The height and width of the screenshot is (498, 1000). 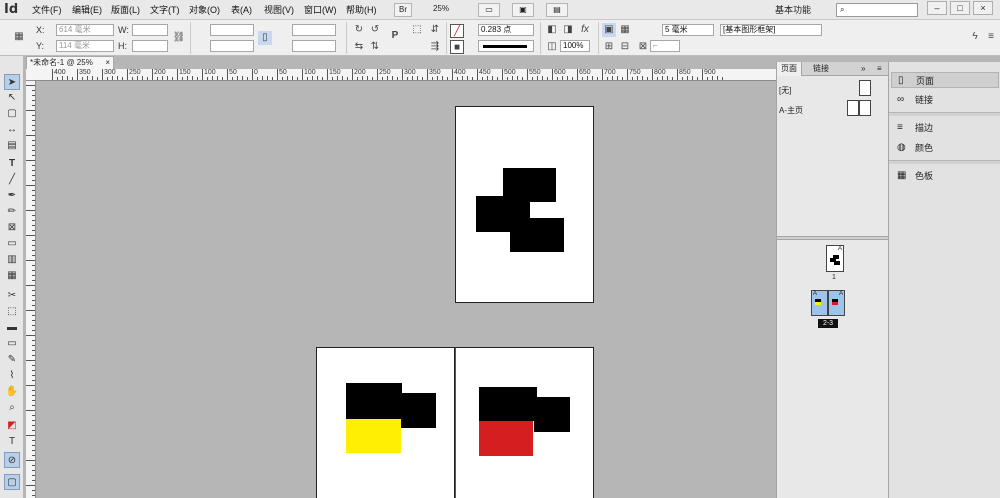 I want to click on zoom-tool-icon: ⌕, so click(x=12, y=408).